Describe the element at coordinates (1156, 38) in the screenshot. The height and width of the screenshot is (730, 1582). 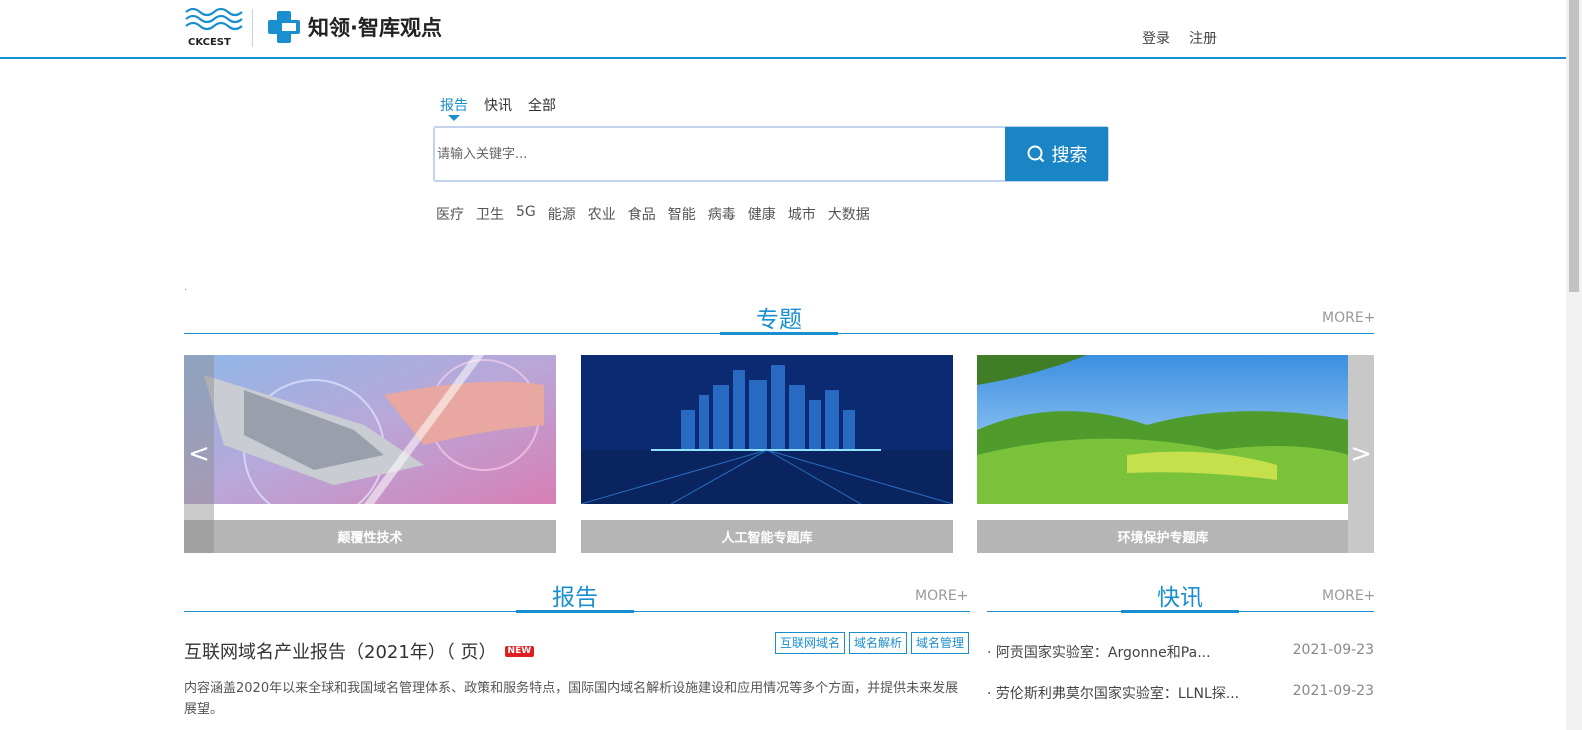
I see `login-link: 登录` at that location.